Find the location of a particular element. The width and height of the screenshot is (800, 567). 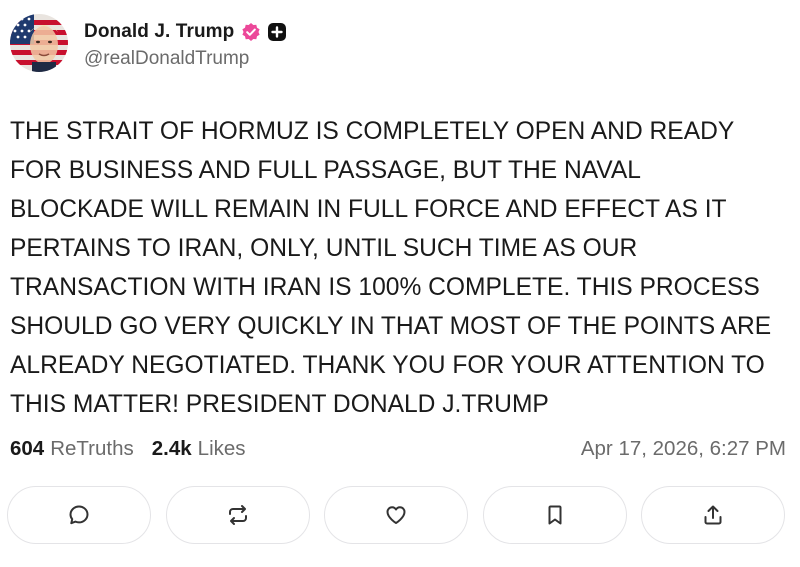

bookmark-button is located at coordinates (554, 515).